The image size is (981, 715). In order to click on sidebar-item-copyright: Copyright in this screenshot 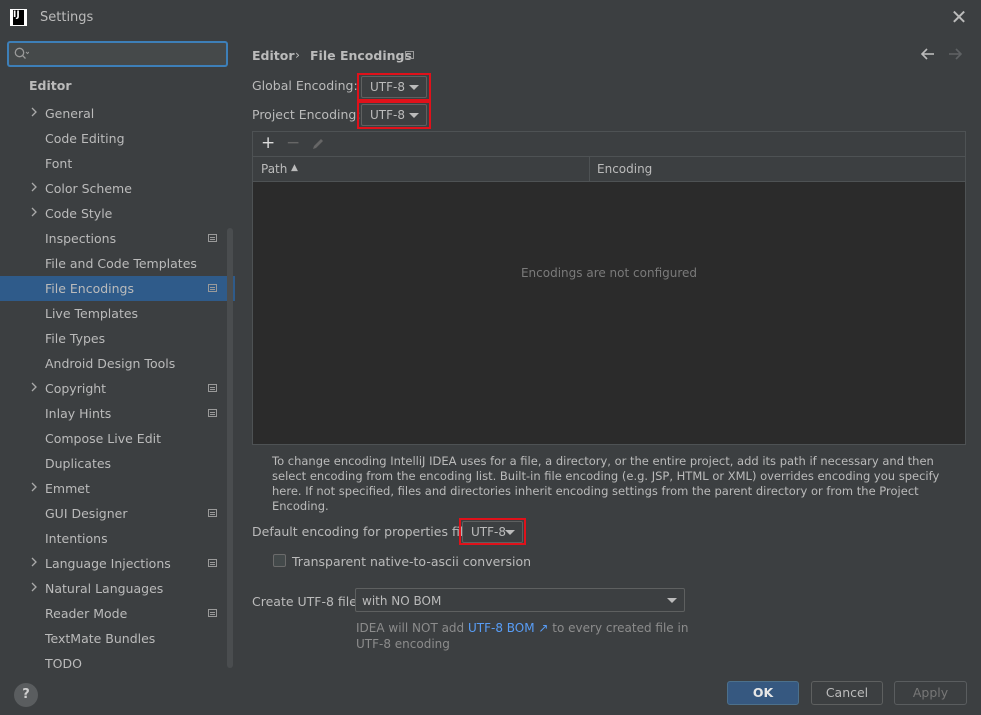, I will do `click(114, 388)`.